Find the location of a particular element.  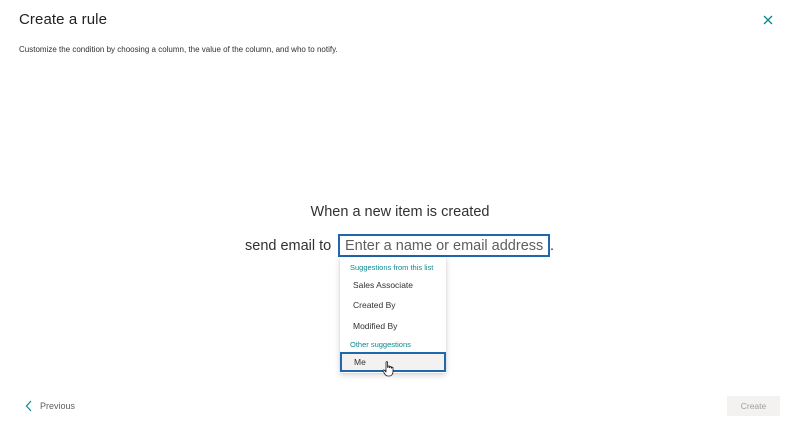

rule-condition-text: When a new item is created is located at coordinates (400, 212).